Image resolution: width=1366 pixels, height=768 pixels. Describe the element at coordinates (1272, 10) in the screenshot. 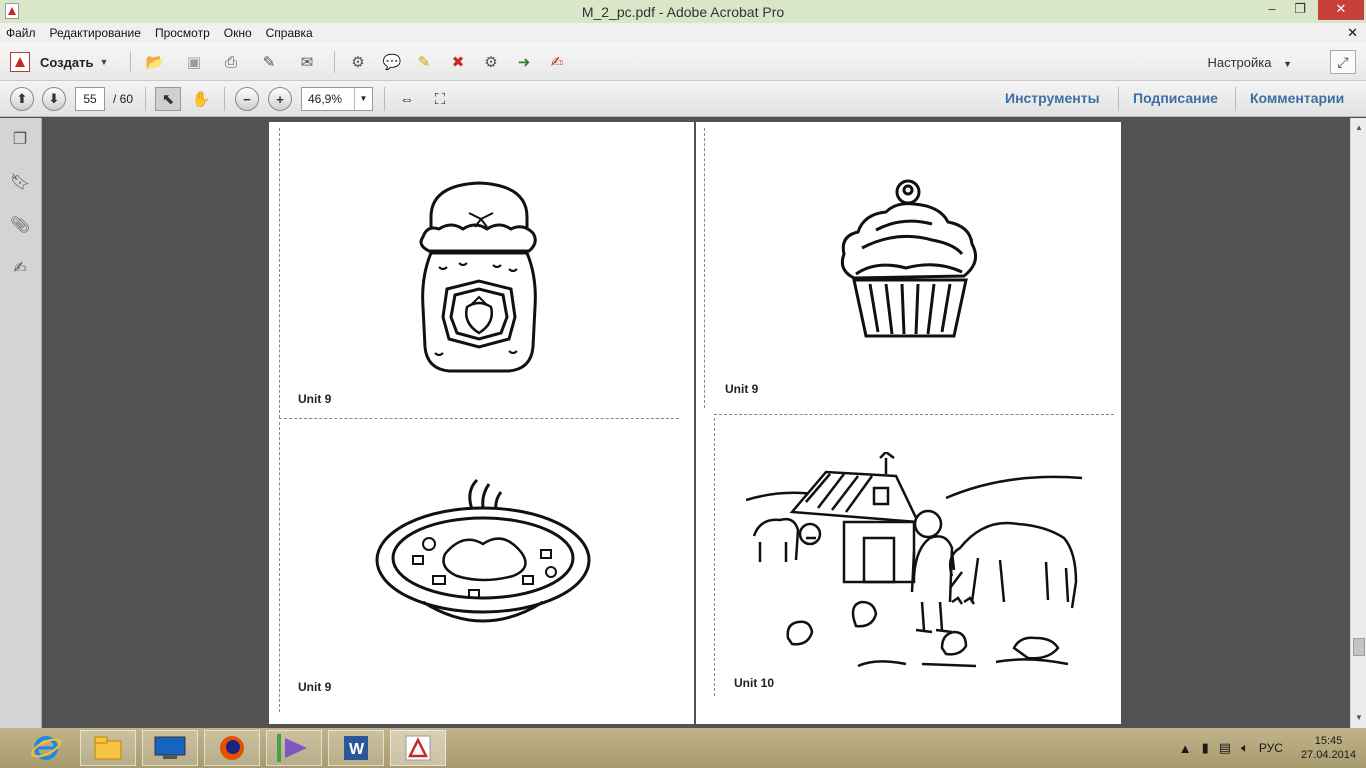

I see `minimize-button: –` at that location.